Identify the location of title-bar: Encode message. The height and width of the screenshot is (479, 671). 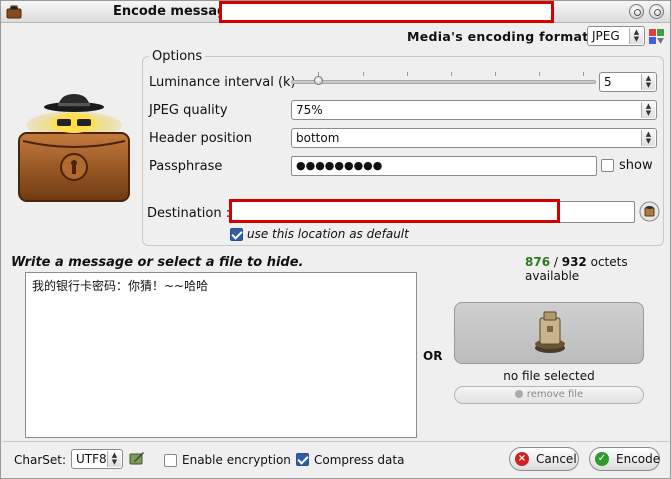
(335, 12).